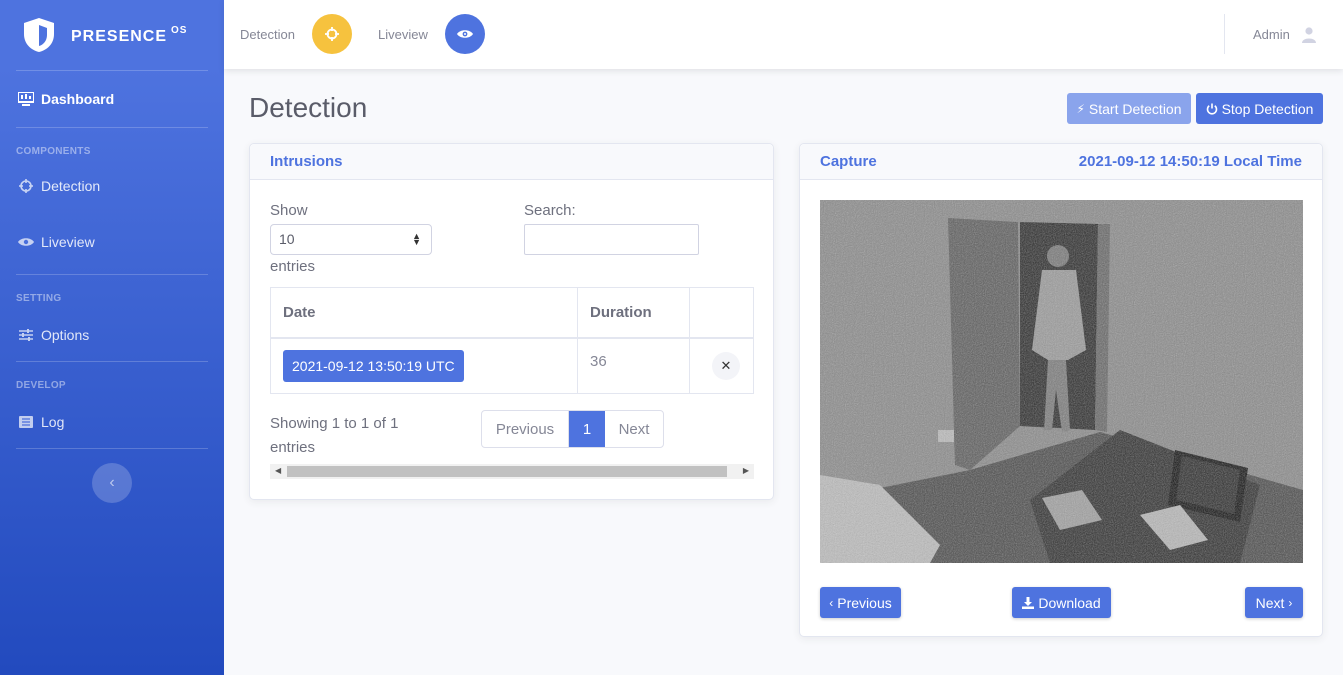 This screenshot has height=675, width=1343. I want to click on table-row: 2021-09-12 13:50:19 UTC 36 ✕, so click(512, 365).